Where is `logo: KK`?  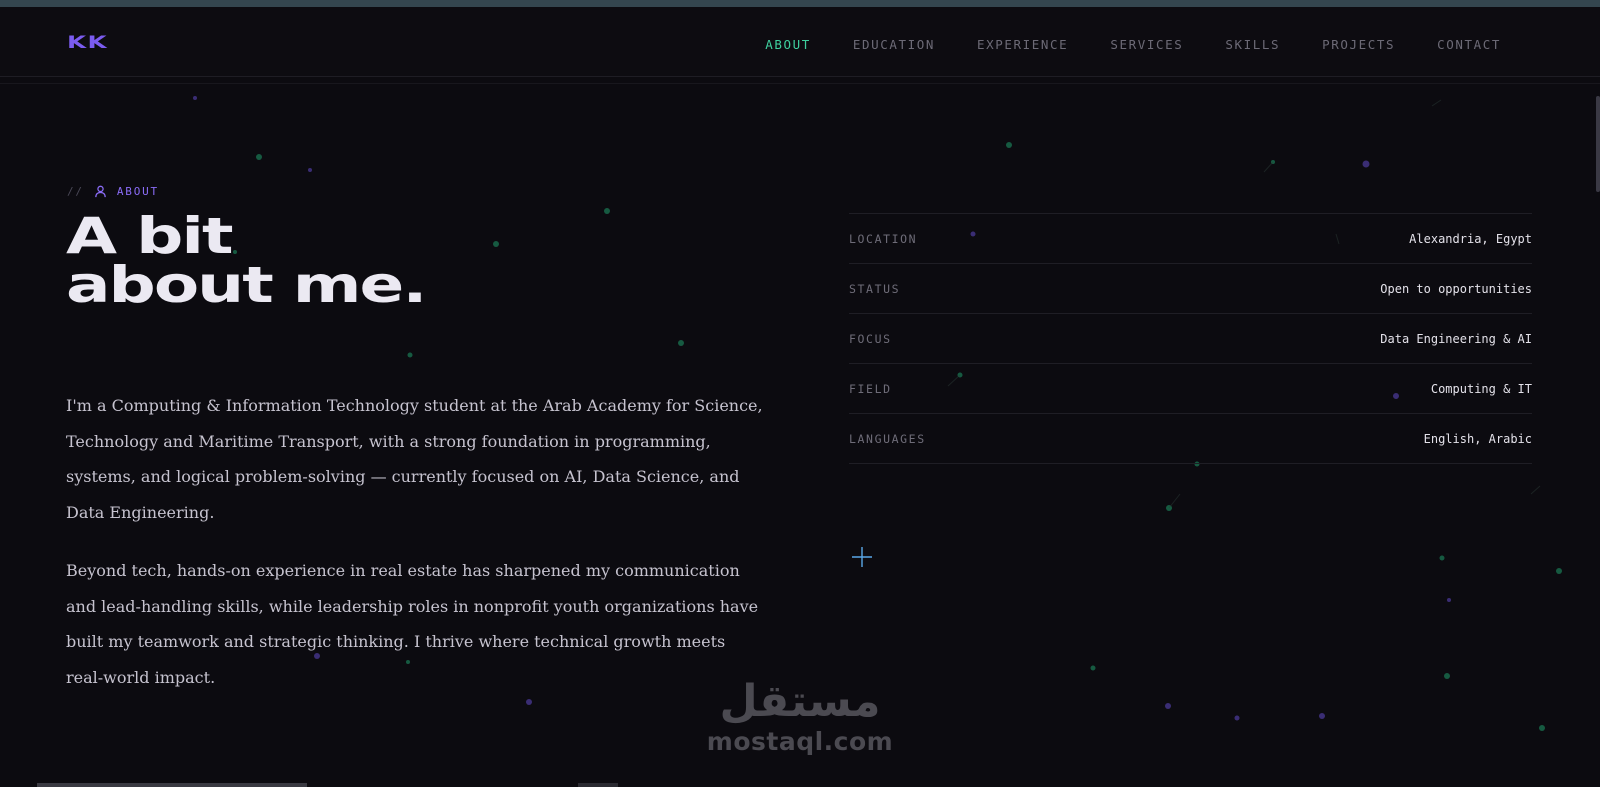 logo: KK is located at coordinates (87, 43).